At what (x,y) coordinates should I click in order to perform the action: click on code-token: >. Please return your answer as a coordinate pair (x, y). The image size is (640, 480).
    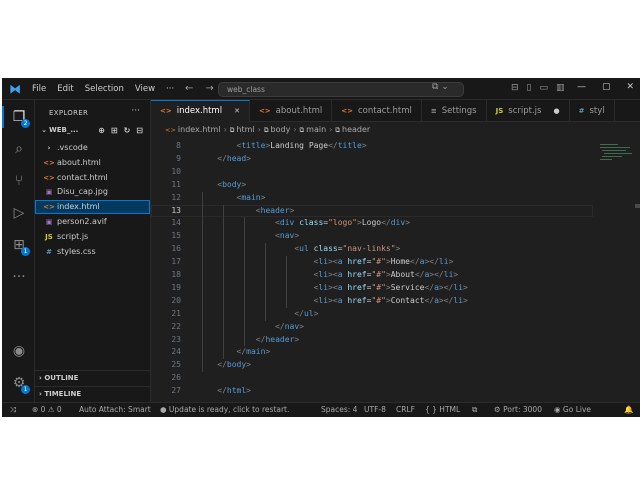
    Looking at the image, I should click on (297, 236).